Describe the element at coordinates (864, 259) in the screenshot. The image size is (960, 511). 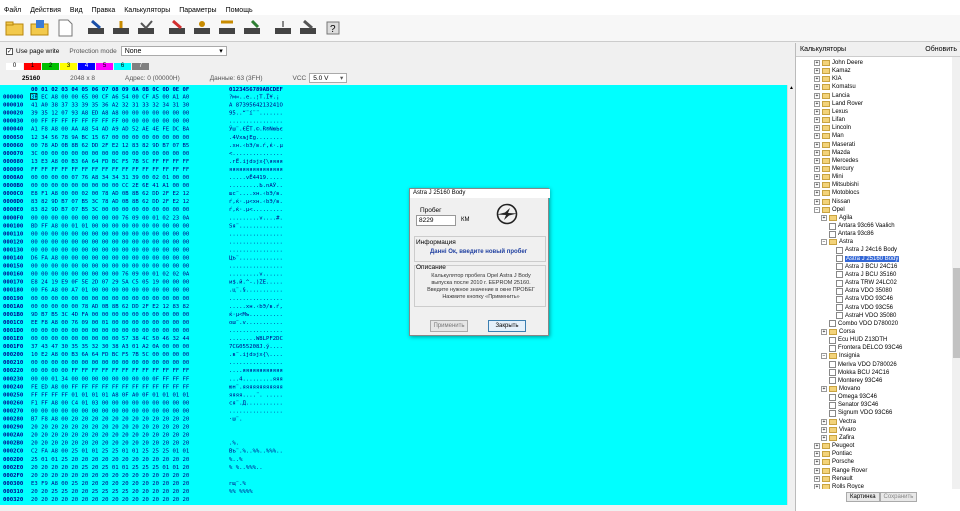
I see `tree-item: Astra J 25160 Body` at that location.